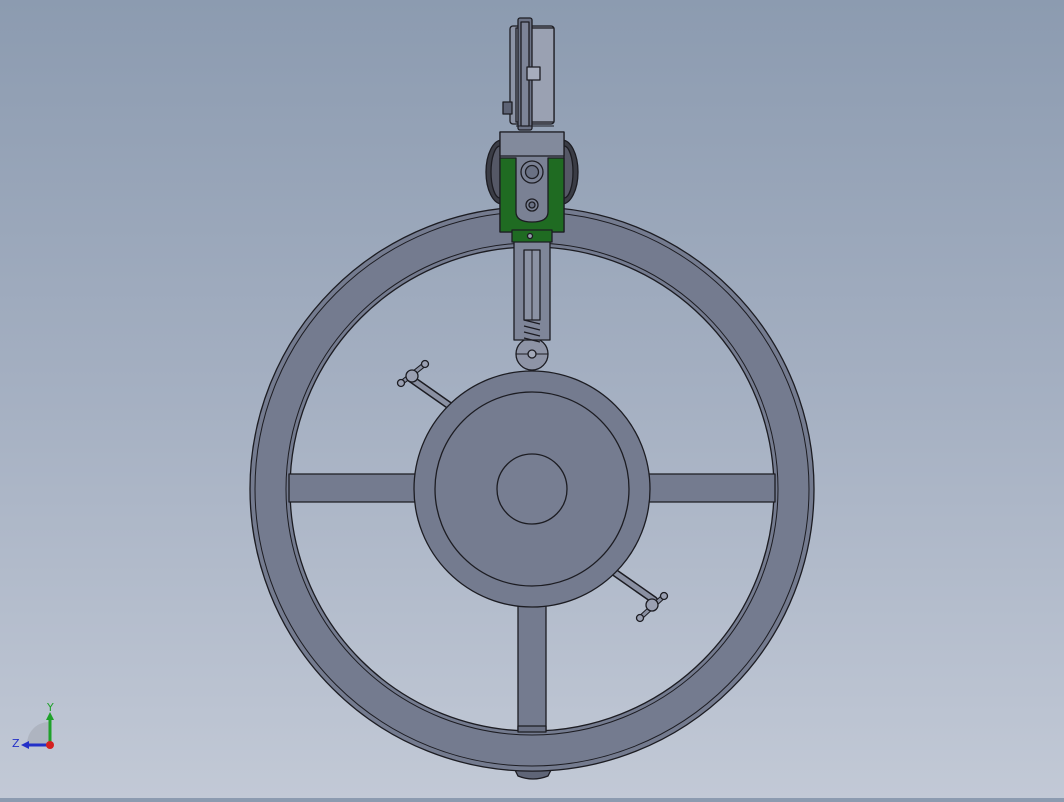 This screenshot has height=802, width=1064. Describe the element at coordinates (50, 745) in the screenshot. I see `triad-x-axis` at that location.